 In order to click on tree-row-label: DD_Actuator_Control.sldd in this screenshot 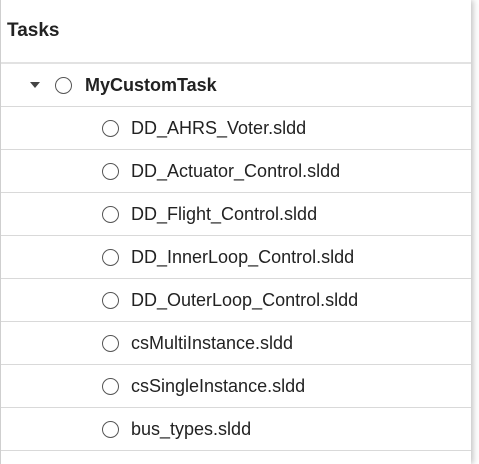, I will do `click(236, 170)`.